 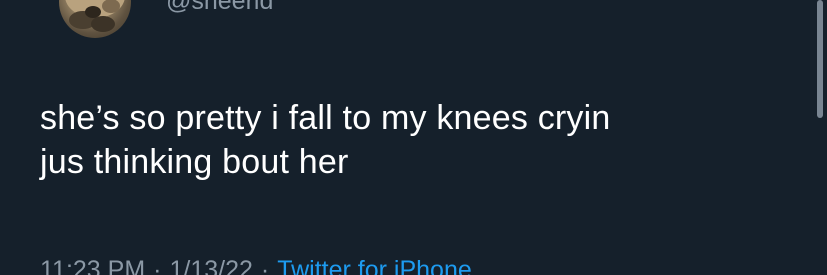 I want to click on tweet-date: 1/13/22, so click(x=210, y=265).